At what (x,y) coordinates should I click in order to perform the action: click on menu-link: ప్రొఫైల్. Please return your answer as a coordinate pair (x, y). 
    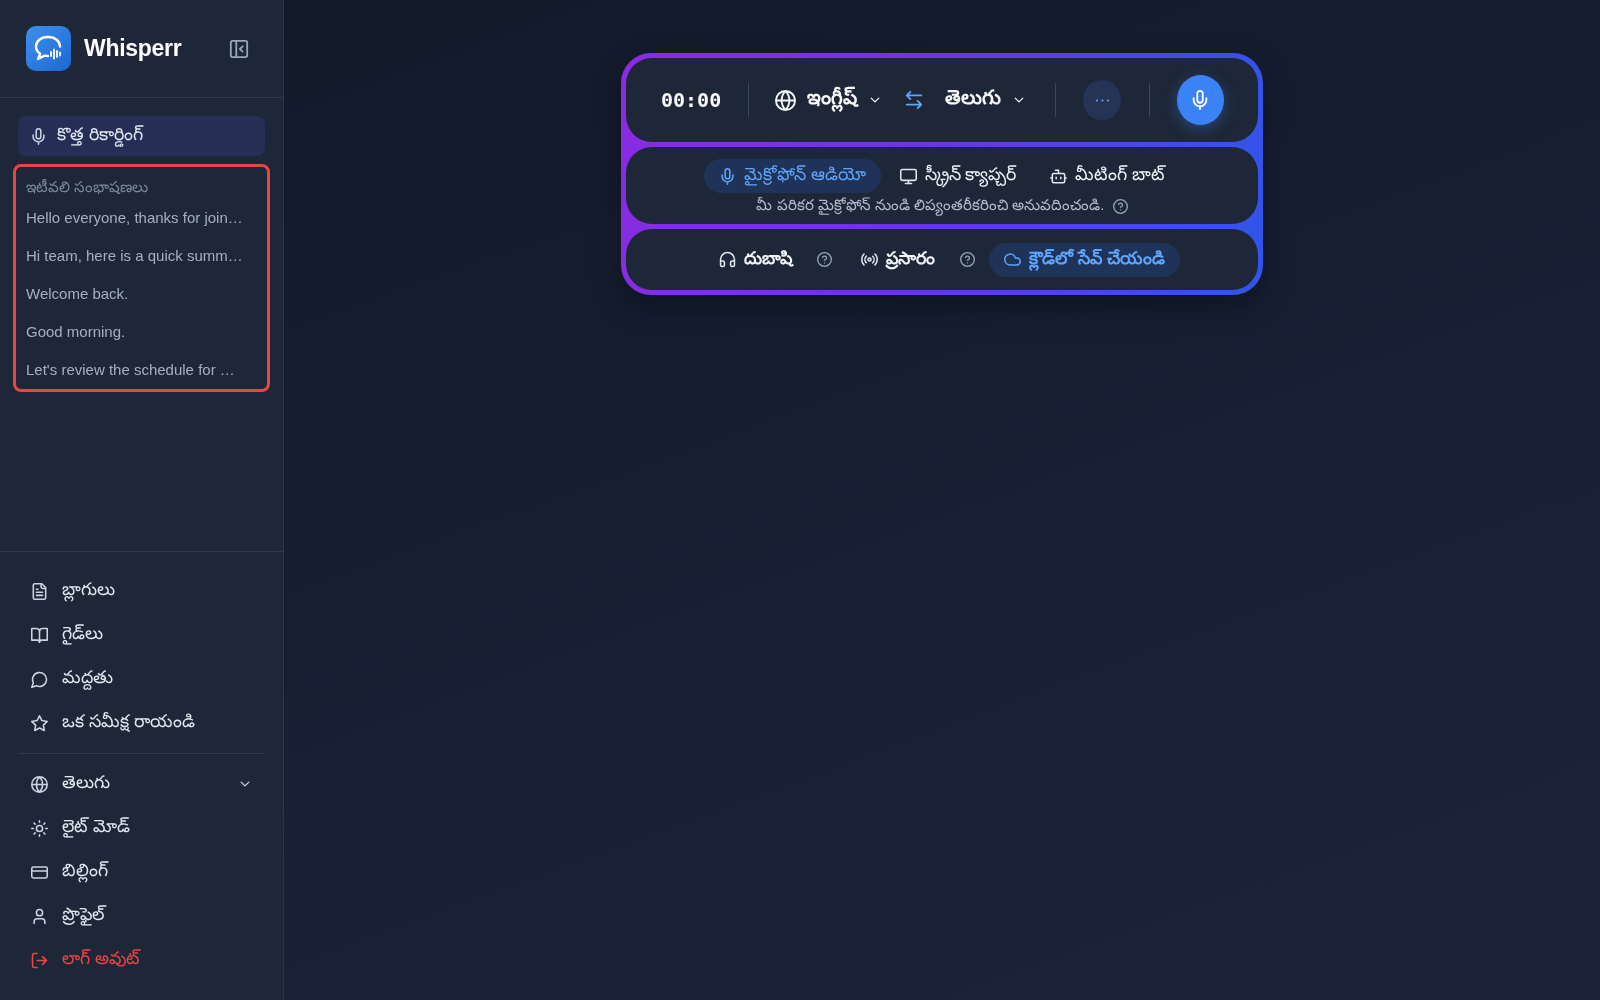
    Looking at the image, I should click on (141, 916).